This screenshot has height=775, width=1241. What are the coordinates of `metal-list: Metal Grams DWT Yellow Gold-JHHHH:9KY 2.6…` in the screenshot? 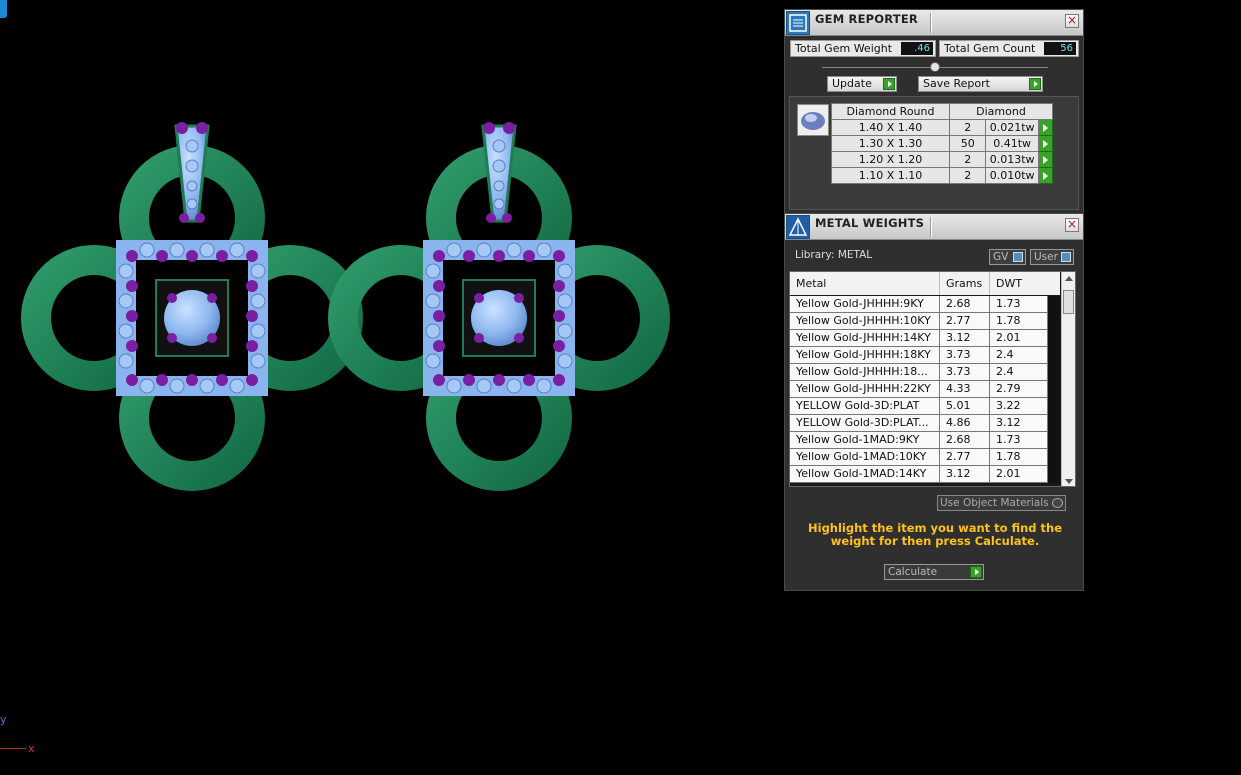 It's located at (932, 379).